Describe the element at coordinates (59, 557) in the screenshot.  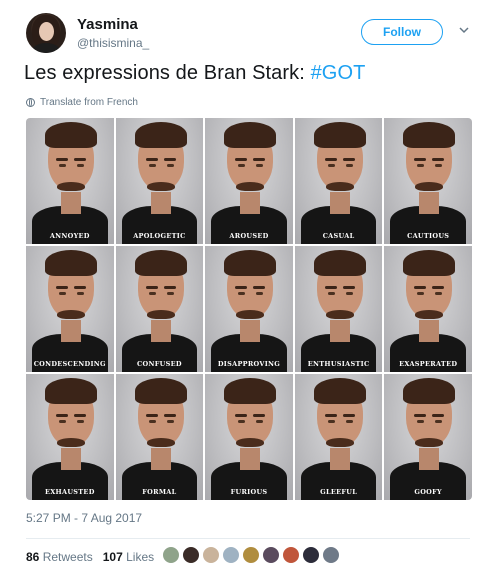
I see `retweets-stat: 86 Retweets` at that location.